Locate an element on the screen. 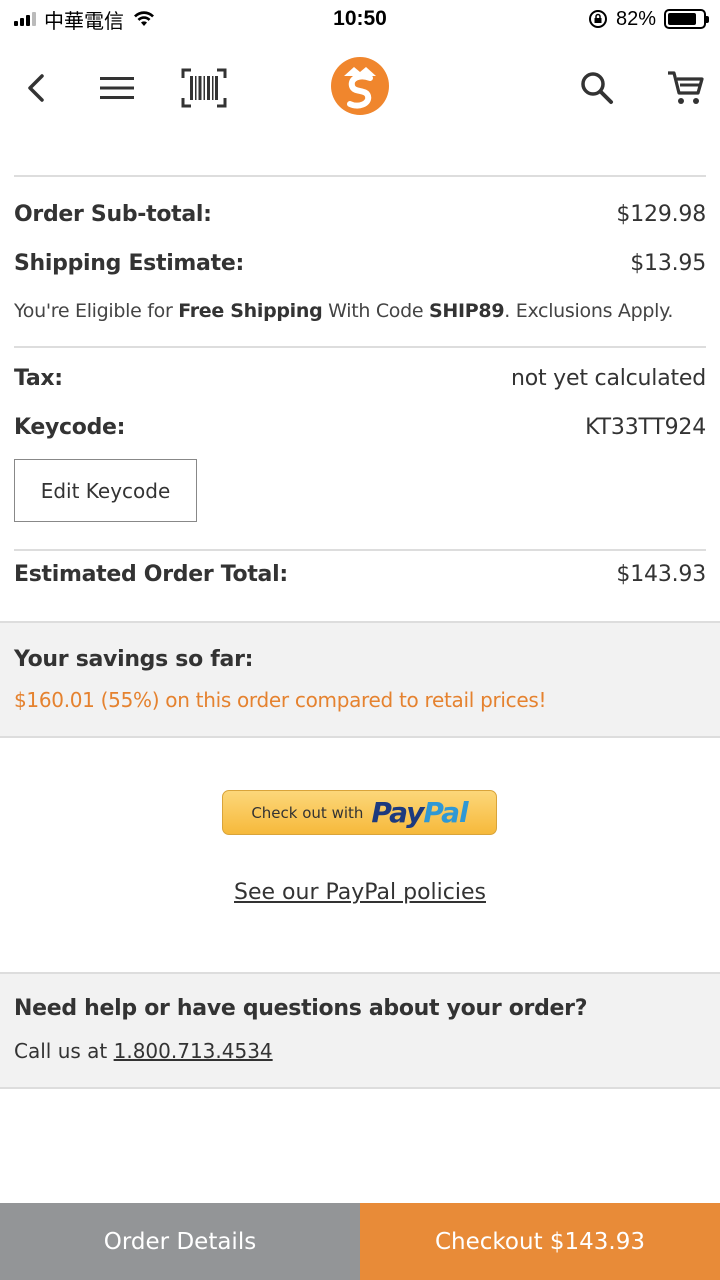 This screenshot has height=1280, width=720. keycode-value: KT33TT924 is located at coordinates (645, 427).